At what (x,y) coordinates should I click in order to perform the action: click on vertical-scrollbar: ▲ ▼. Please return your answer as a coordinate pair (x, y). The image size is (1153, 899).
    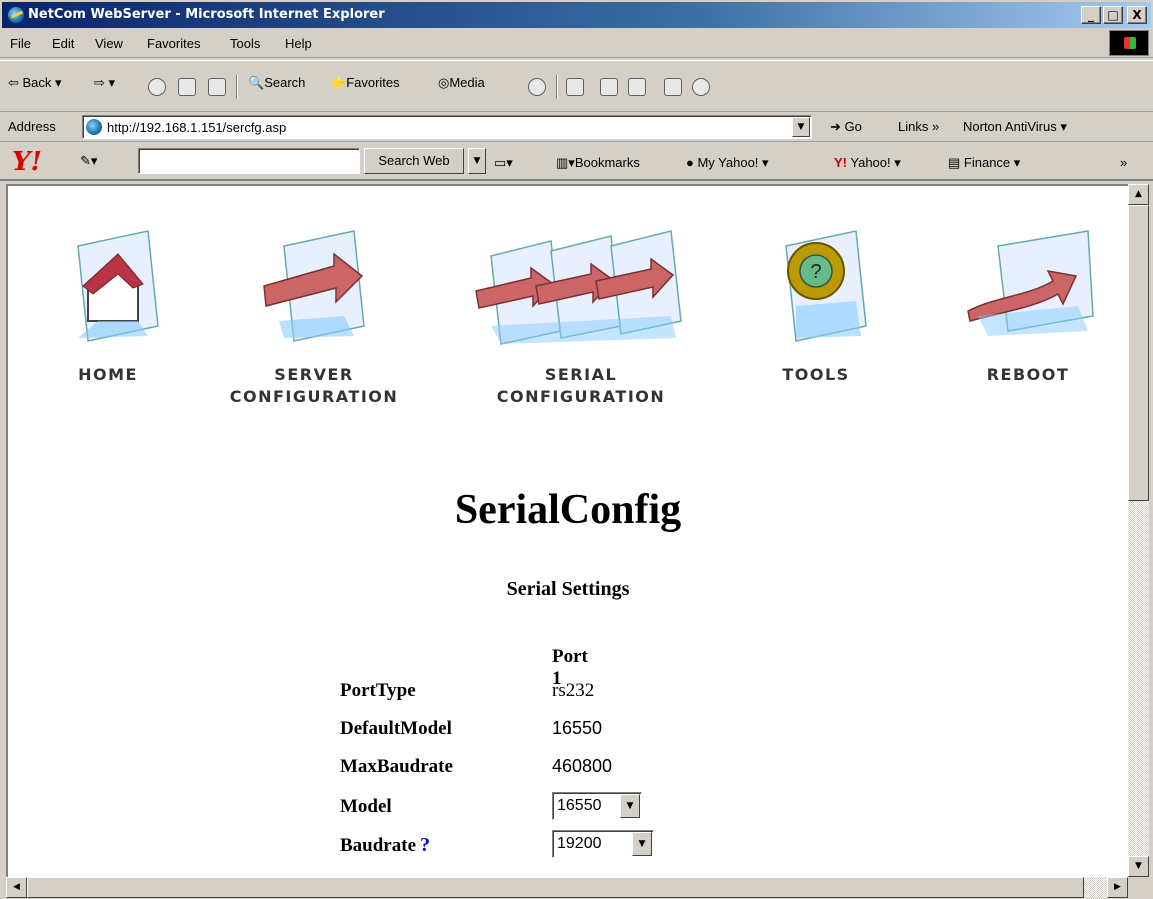
    Looking at the image, I should click on (1138, 530).